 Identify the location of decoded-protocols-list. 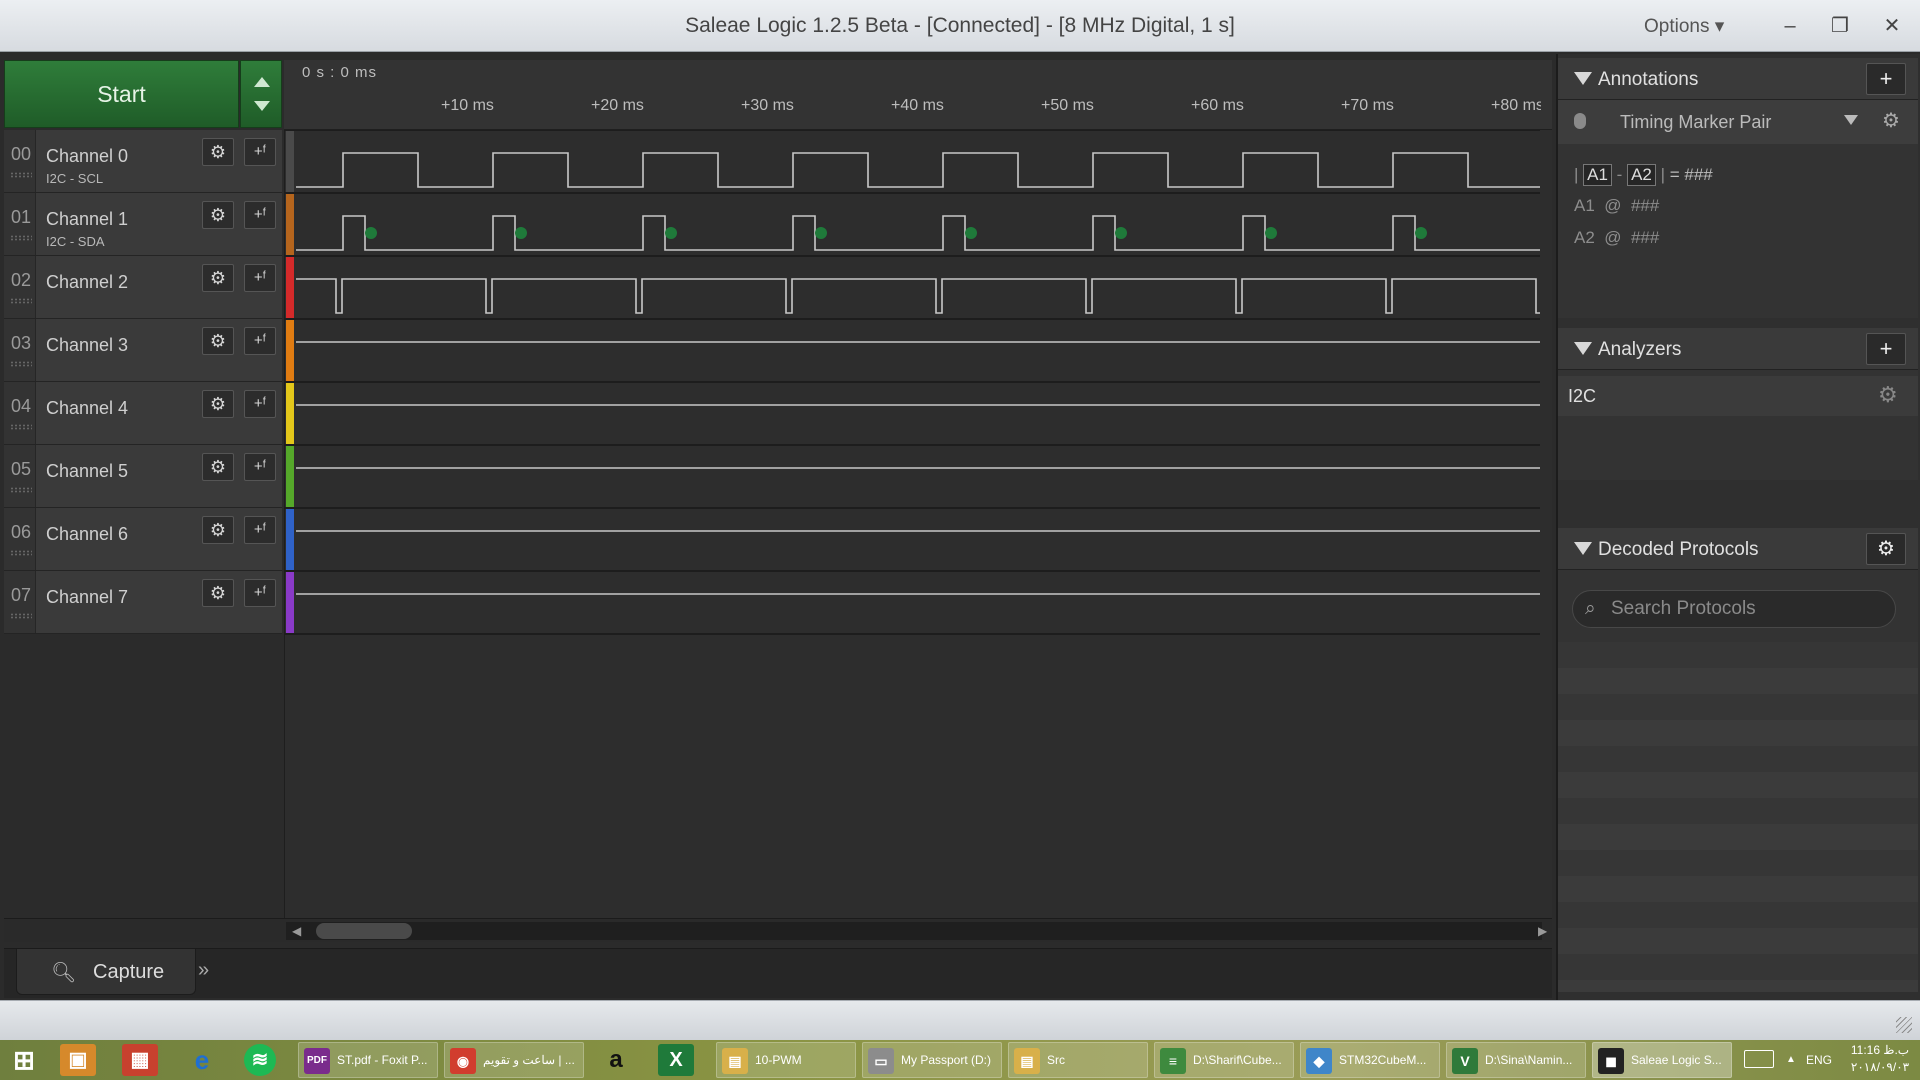
(1738, 817).